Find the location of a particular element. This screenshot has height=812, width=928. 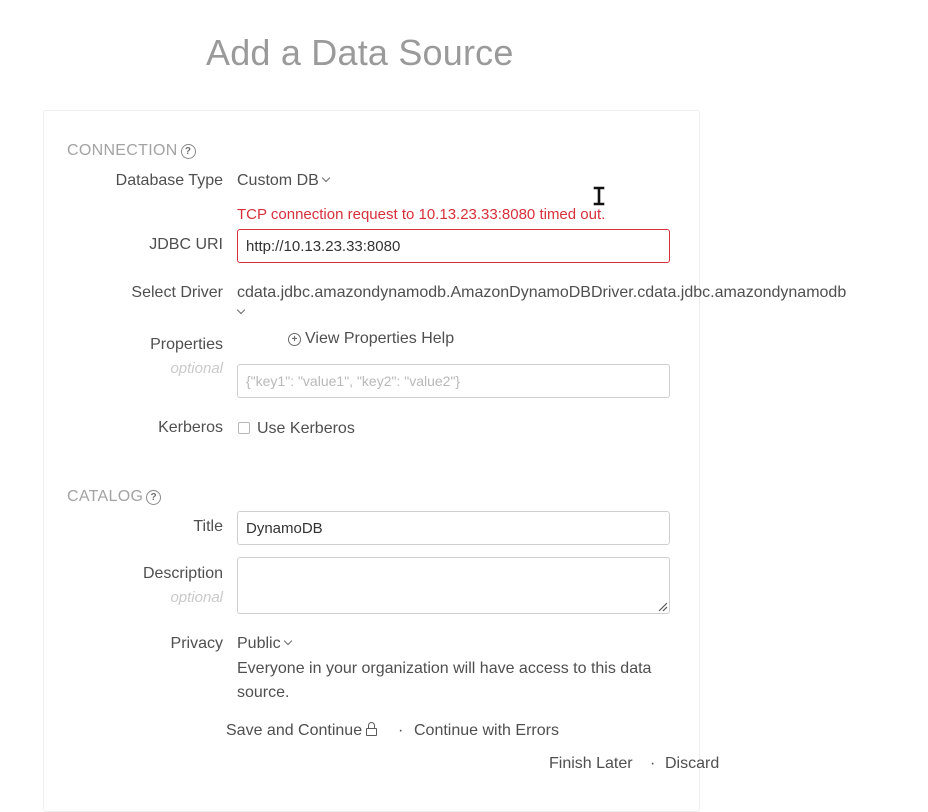

save-and-continue-label: Save and Continue is located at coordinates (294, 730).